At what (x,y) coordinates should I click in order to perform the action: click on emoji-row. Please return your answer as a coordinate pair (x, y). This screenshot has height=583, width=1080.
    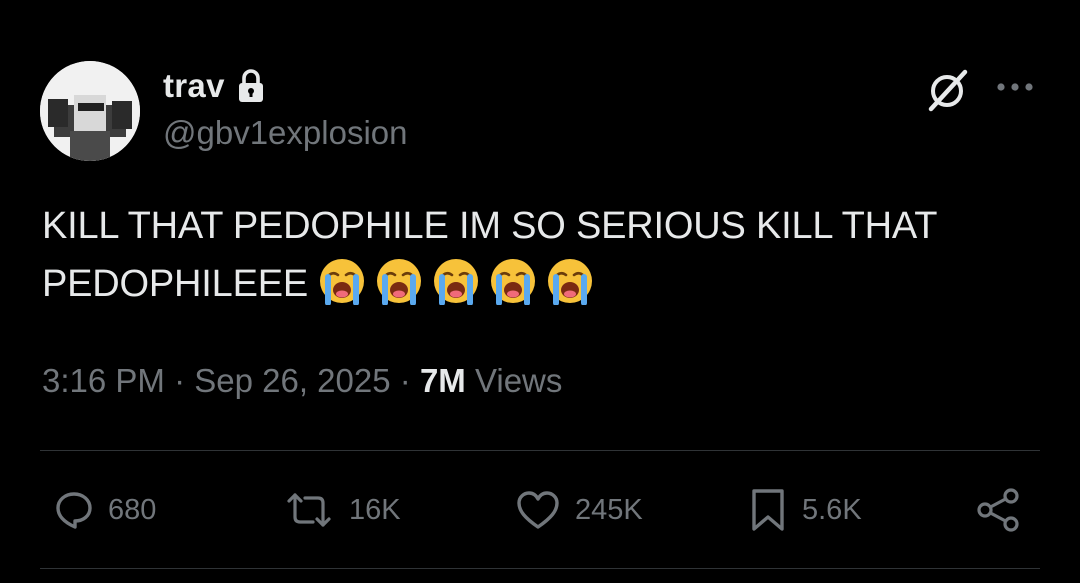
    Looking at the image, I should click on (460, 289).